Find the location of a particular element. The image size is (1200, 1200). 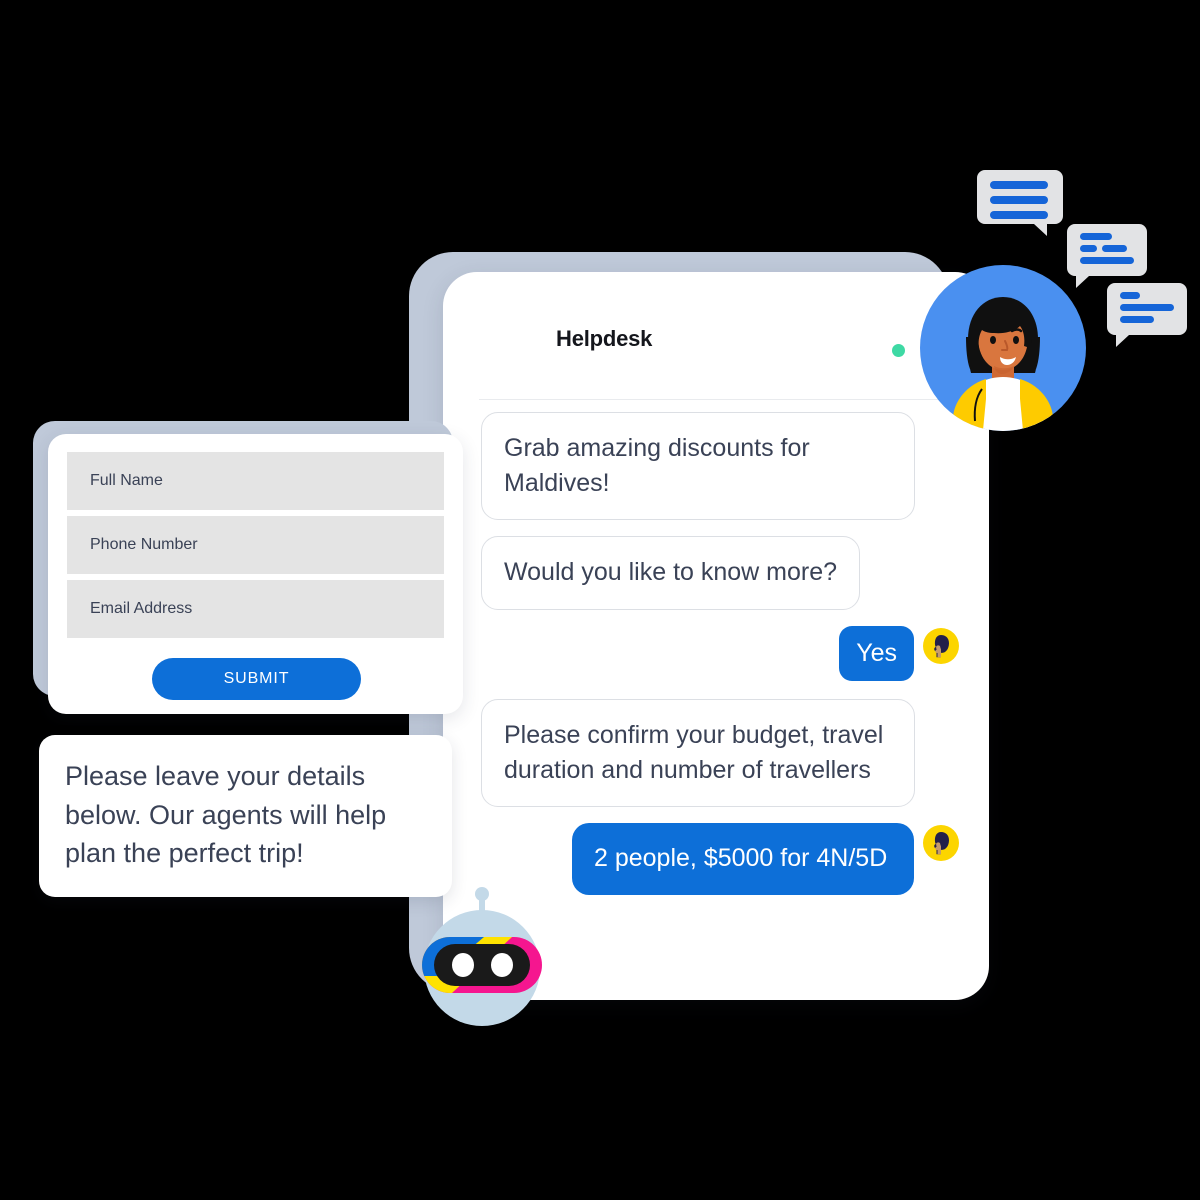

email-address-field: Email Address is located at coordinates (255, 609).